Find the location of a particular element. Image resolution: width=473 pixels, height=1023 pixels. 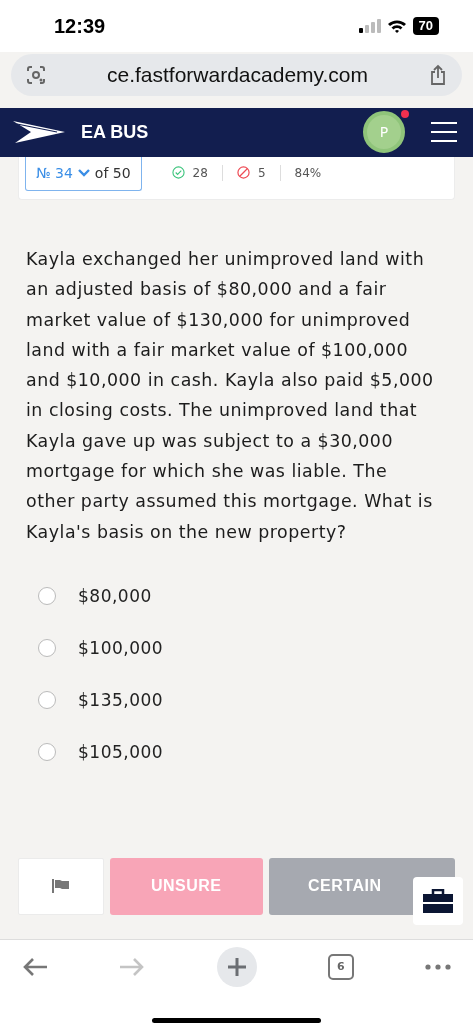

chevron-icon is located at coordinates (83, 173).